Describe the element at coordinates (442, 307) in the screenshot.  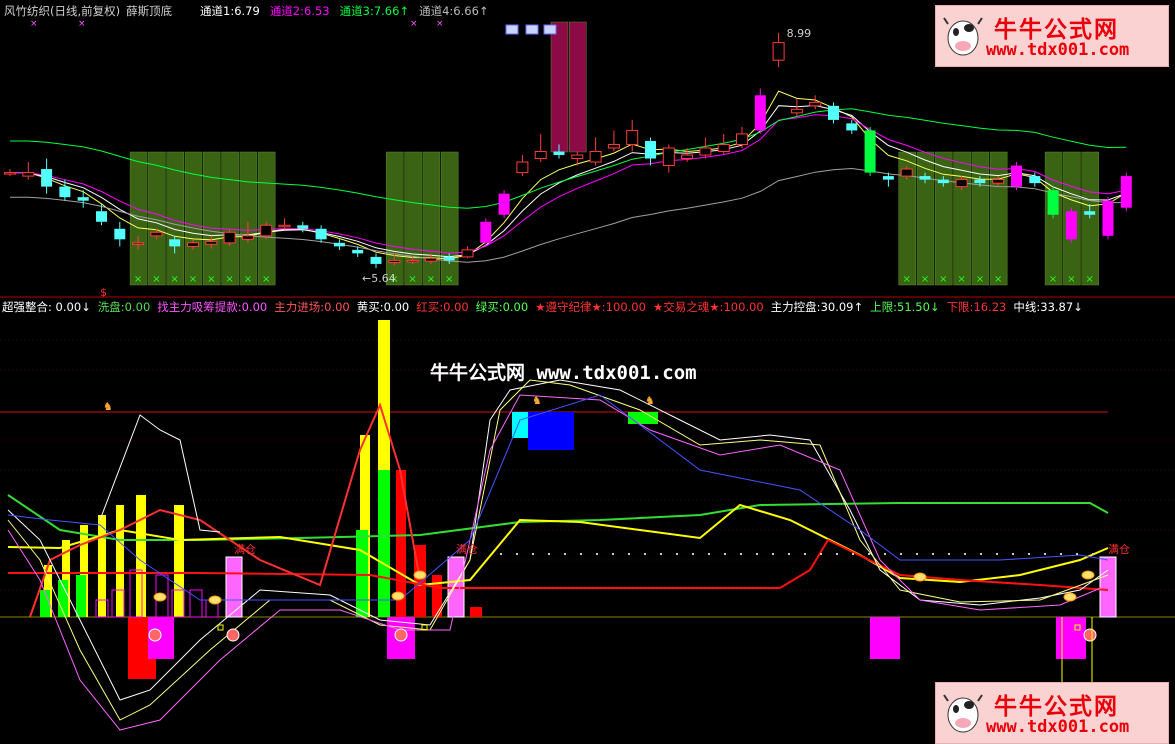
I see `bottom-legend-item: 红买:0.00` at that location.